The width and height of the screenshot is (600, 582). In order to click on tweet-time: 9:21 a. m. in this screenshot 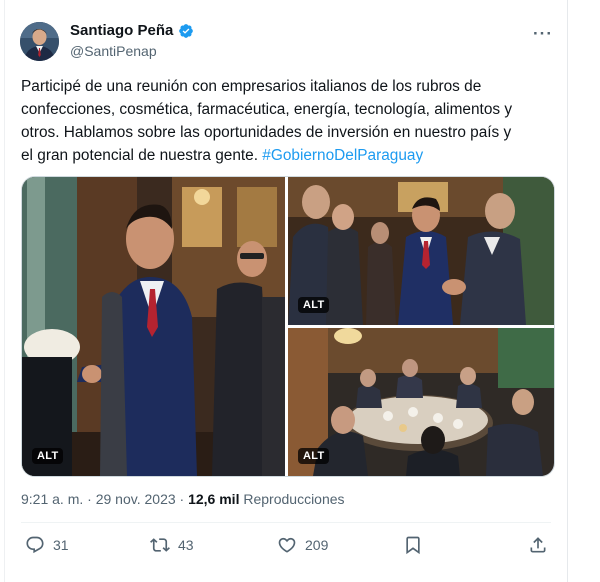, I will do `click(52, 499)`.